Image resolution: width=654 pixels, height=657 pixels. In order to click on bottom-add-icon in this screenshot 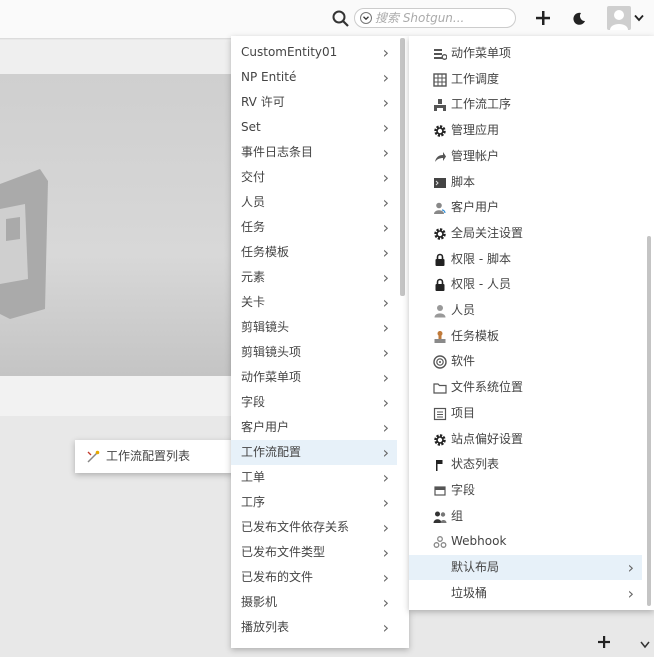, I will do `click(604, 642)`.